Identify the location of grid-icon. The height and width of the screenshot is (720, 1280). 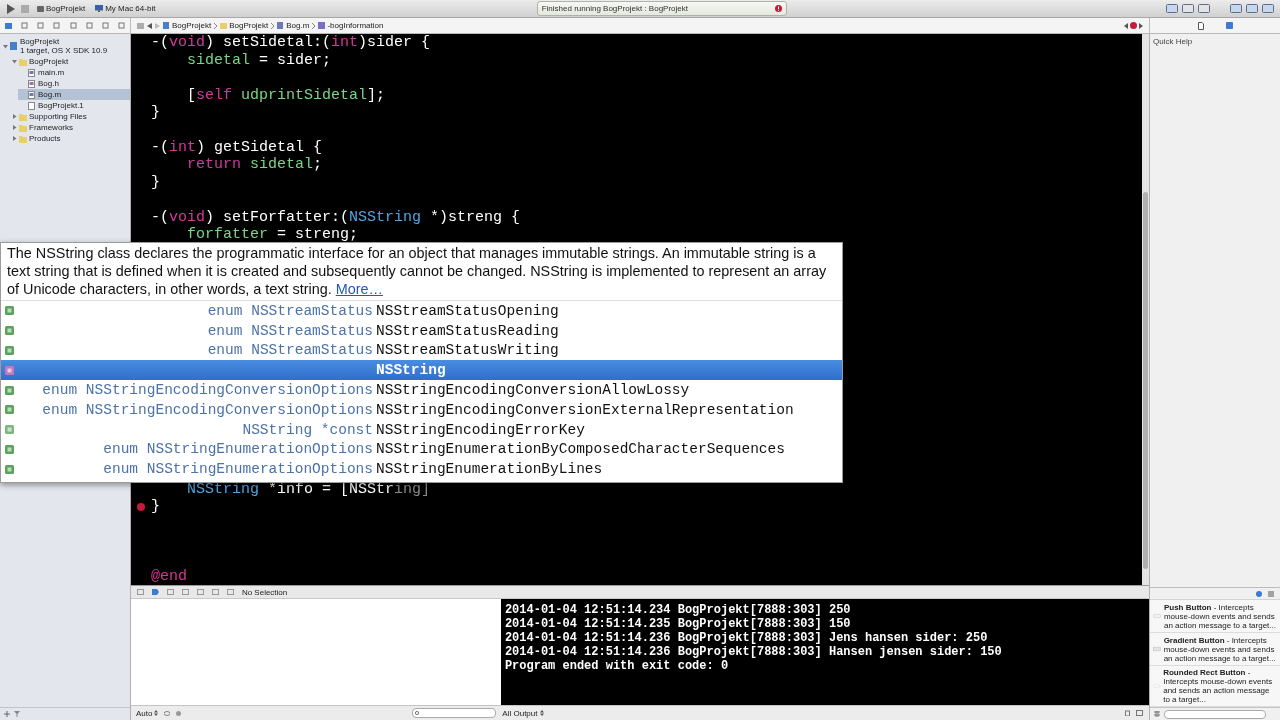
(1157, 714).